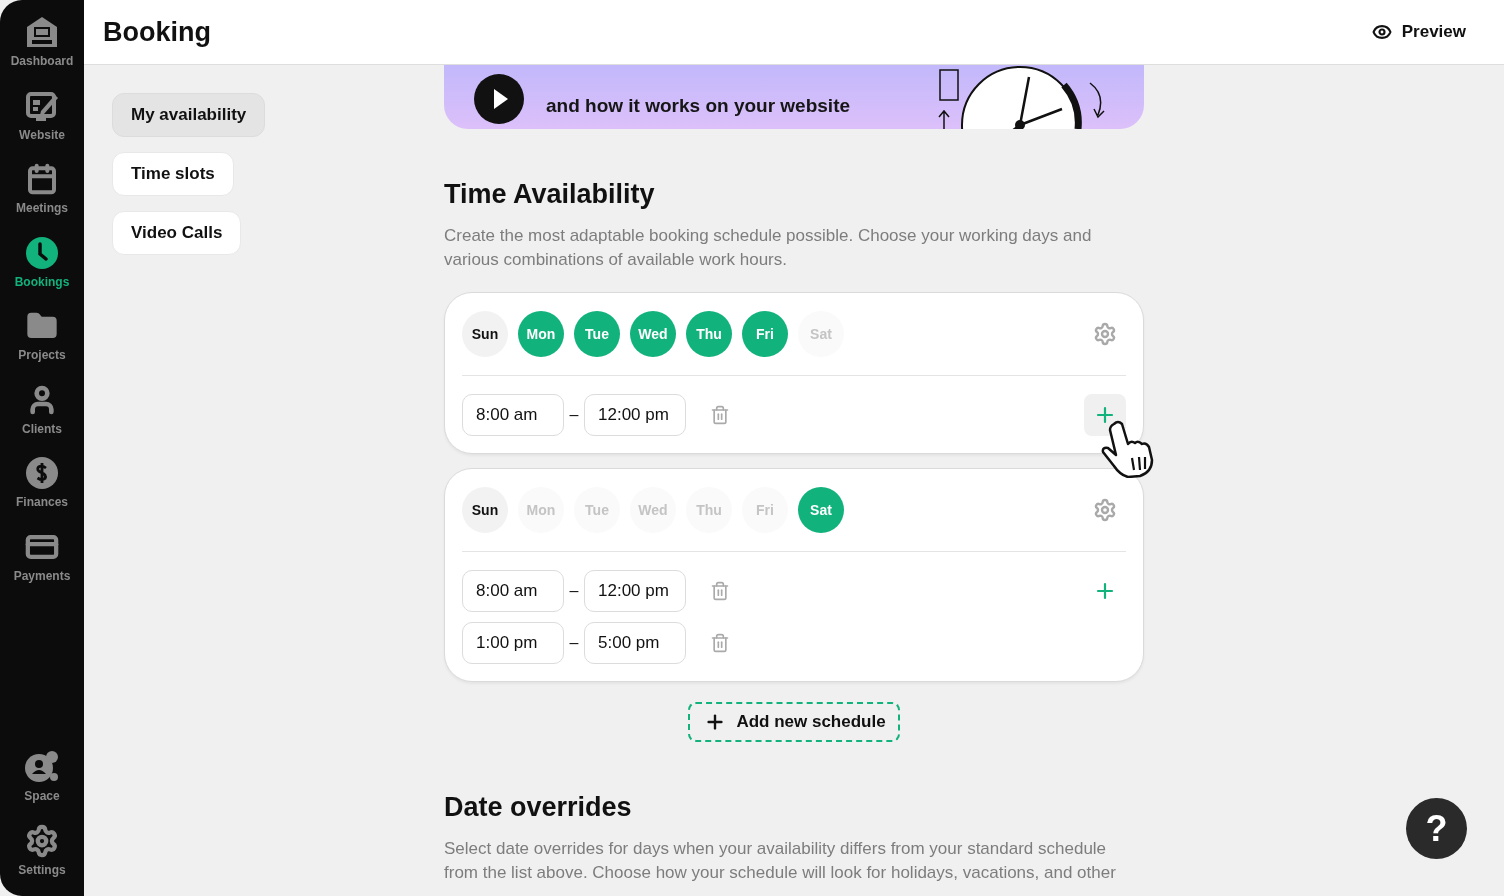  What do you see at coordinates (768, 248) in the screenshot?
I see `section-description: Create the most adaptable booking schedule possible. Choose your working days and various combinations of available work hours.` at bounding box center [768, 248].